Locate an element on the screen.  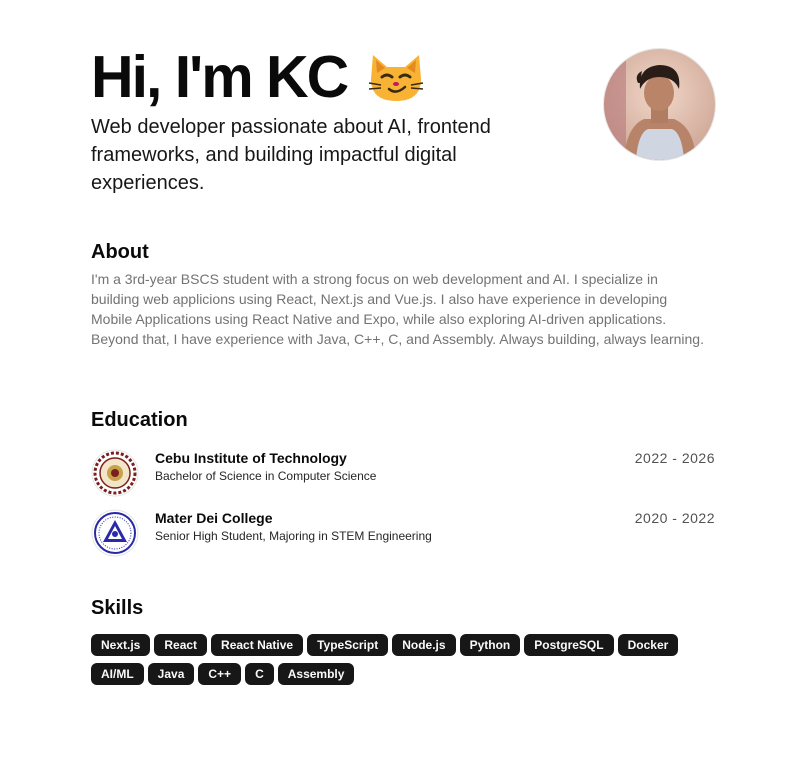
skill-badge: React Native is located at coordinates (257, 645).